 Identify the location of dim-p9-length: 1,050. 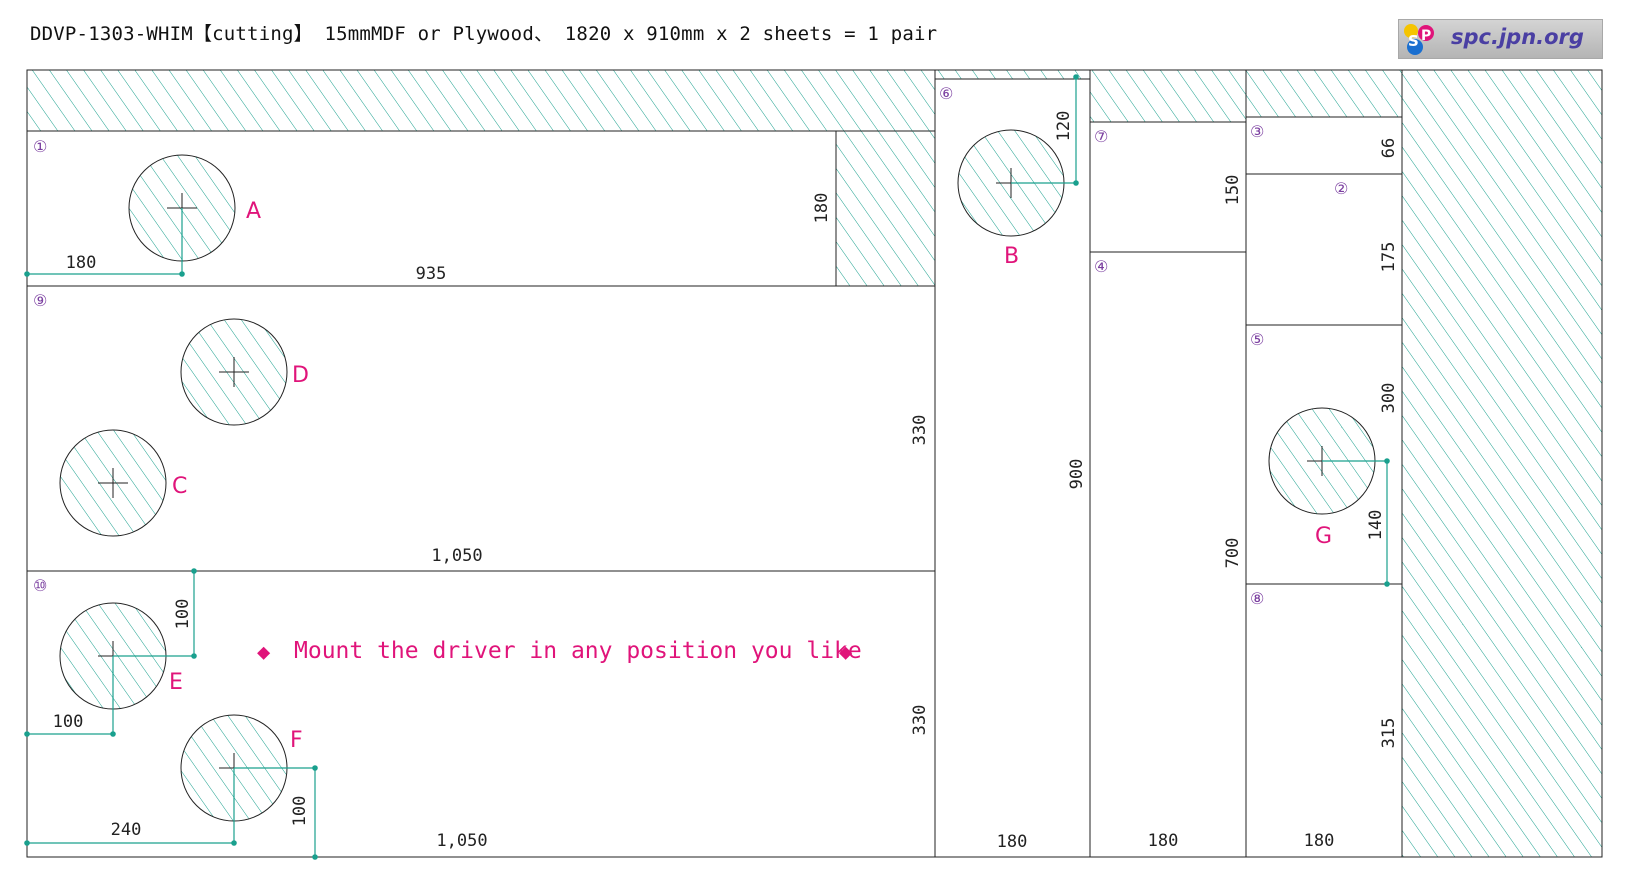
(456, 556).